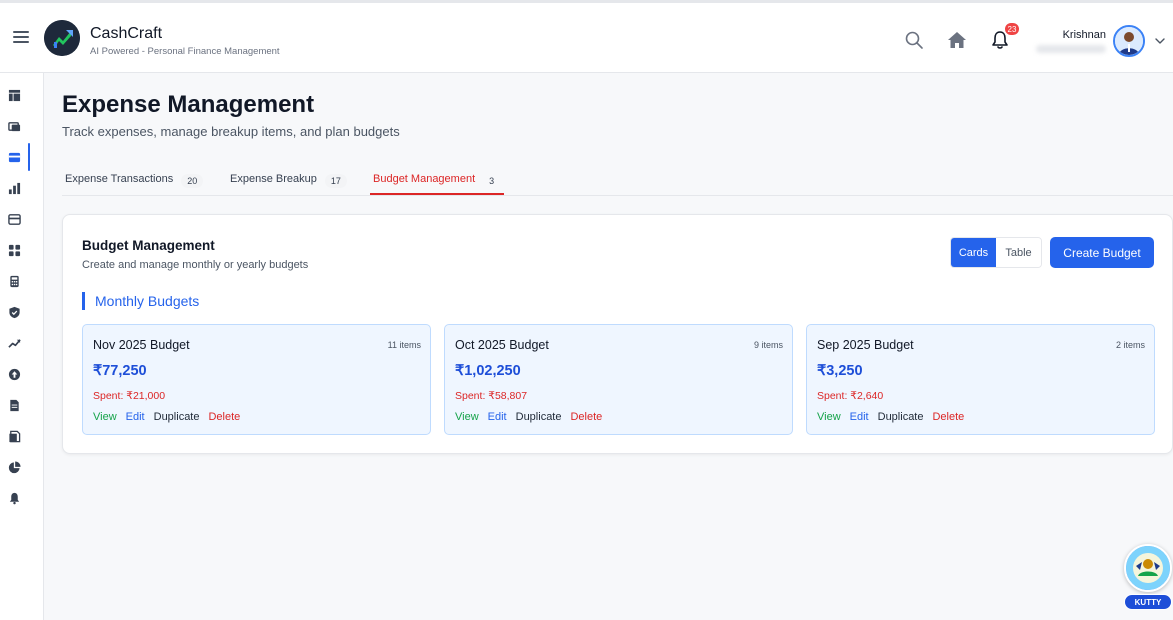 This screenshot has height=620, width=1173. What do you see at coordinates (1148, 602) in the screenshot?
I see `assistant-label: KUTTY` at bounding box center [1148, 602].